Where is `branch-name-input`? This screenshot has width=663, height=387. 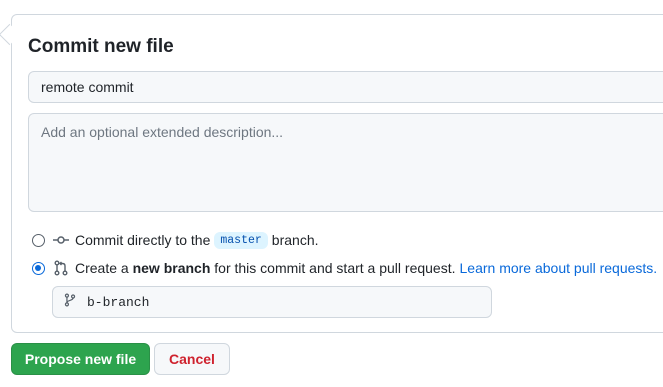 branch-name-input is located at coordinates (277, 302).